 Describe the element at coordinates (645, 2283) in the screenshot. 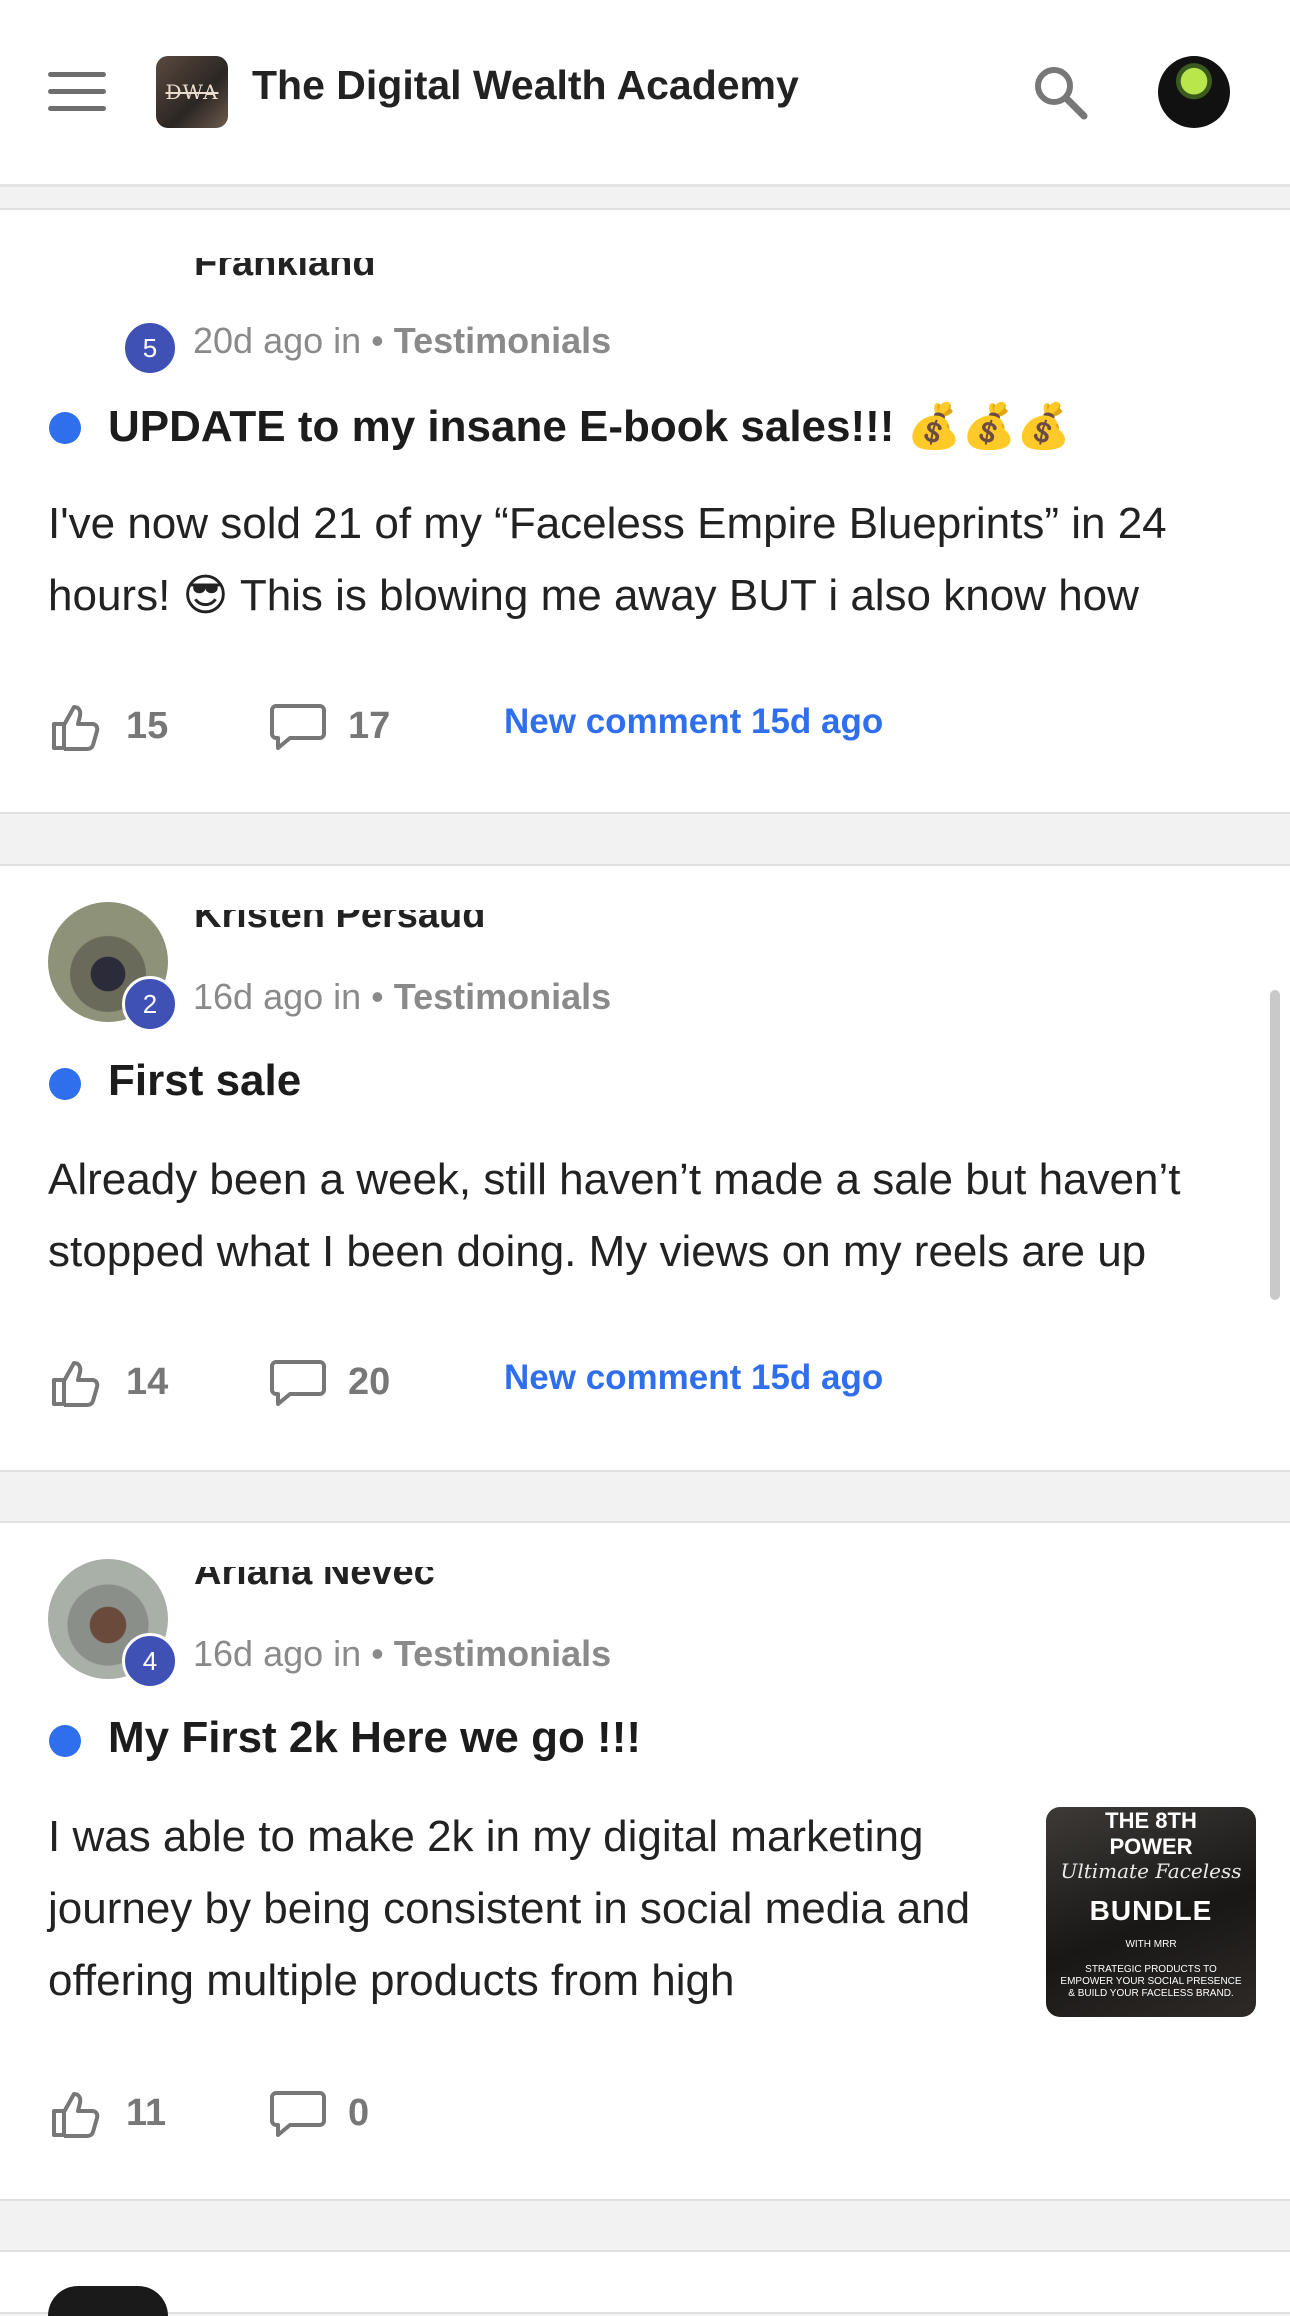

I see `post-card` at that location.